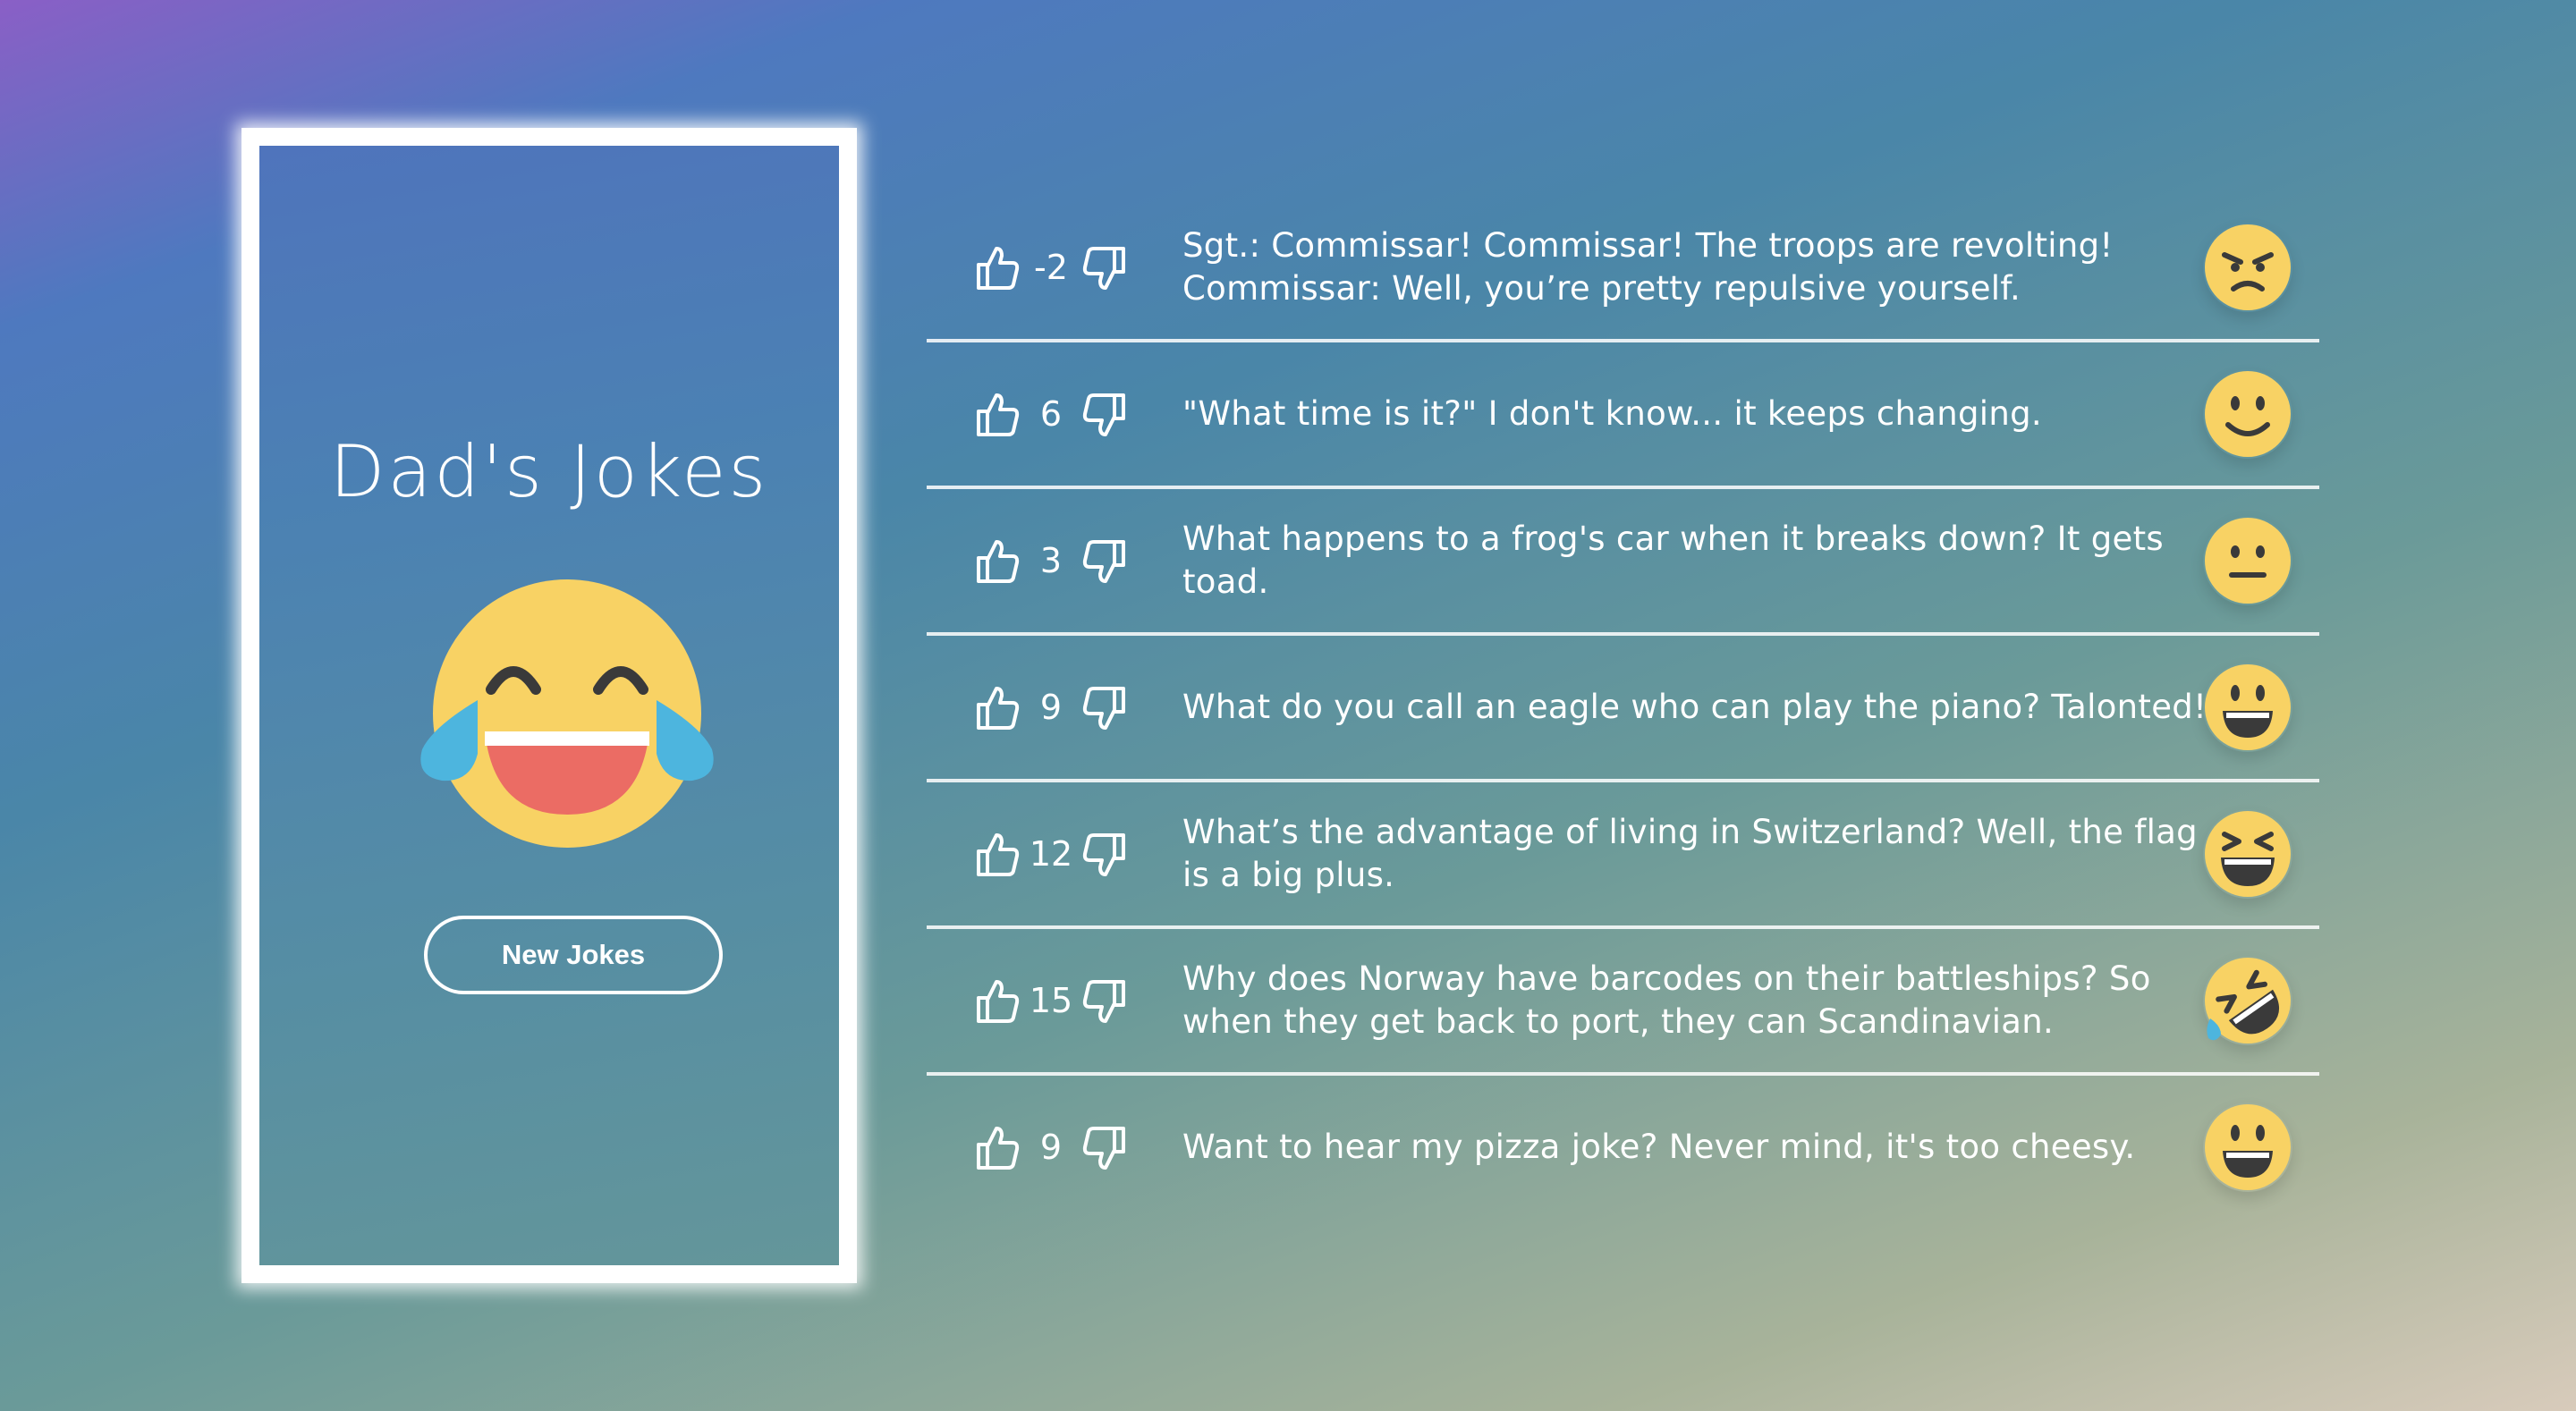 Image resolution: width=2576 pixels, height=1411 pixels. What do you see at coordinates (2247, 414) in the screenshot?
I see `slightly-smiling-face-icon` at bounding box center [2247, 414].